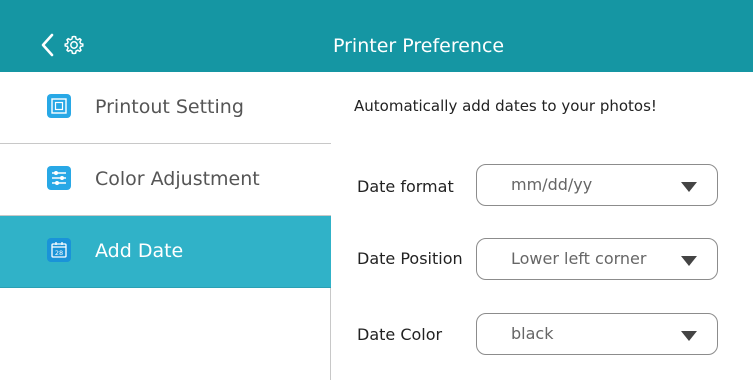  I want to click on date-format-value: mm/dd/yy, so click(552, 184).